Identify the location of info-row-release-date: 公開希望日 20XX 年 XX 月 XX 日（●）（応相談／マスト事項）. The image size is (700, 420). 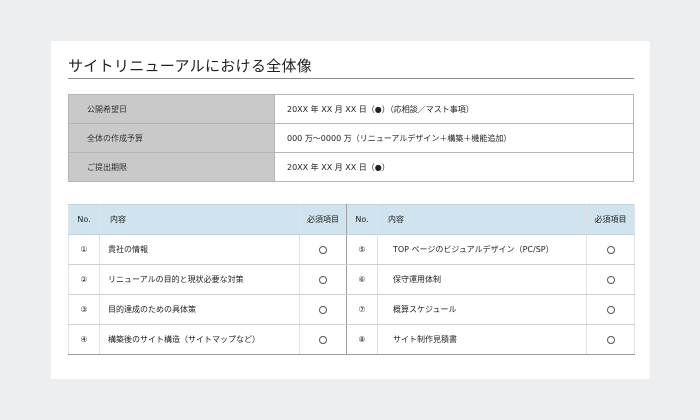
(351, 109).